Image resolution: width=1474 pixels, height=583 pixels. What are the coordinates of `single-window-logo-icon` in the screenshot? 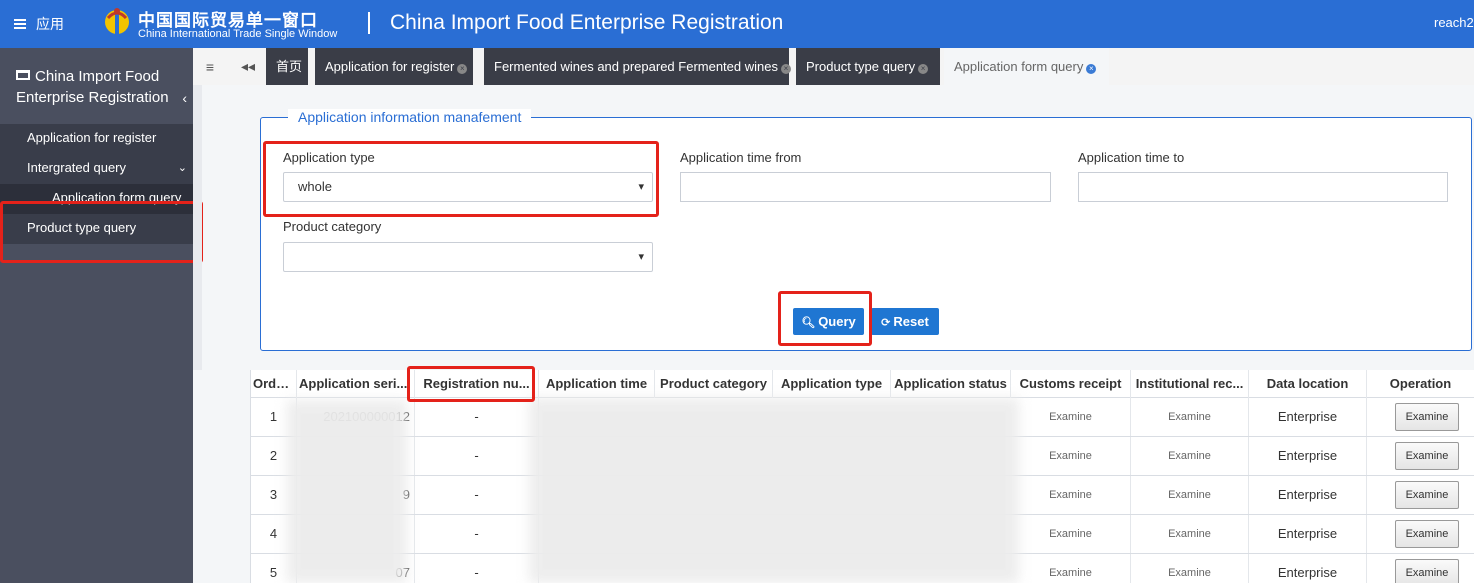 It's located at (117, 24).